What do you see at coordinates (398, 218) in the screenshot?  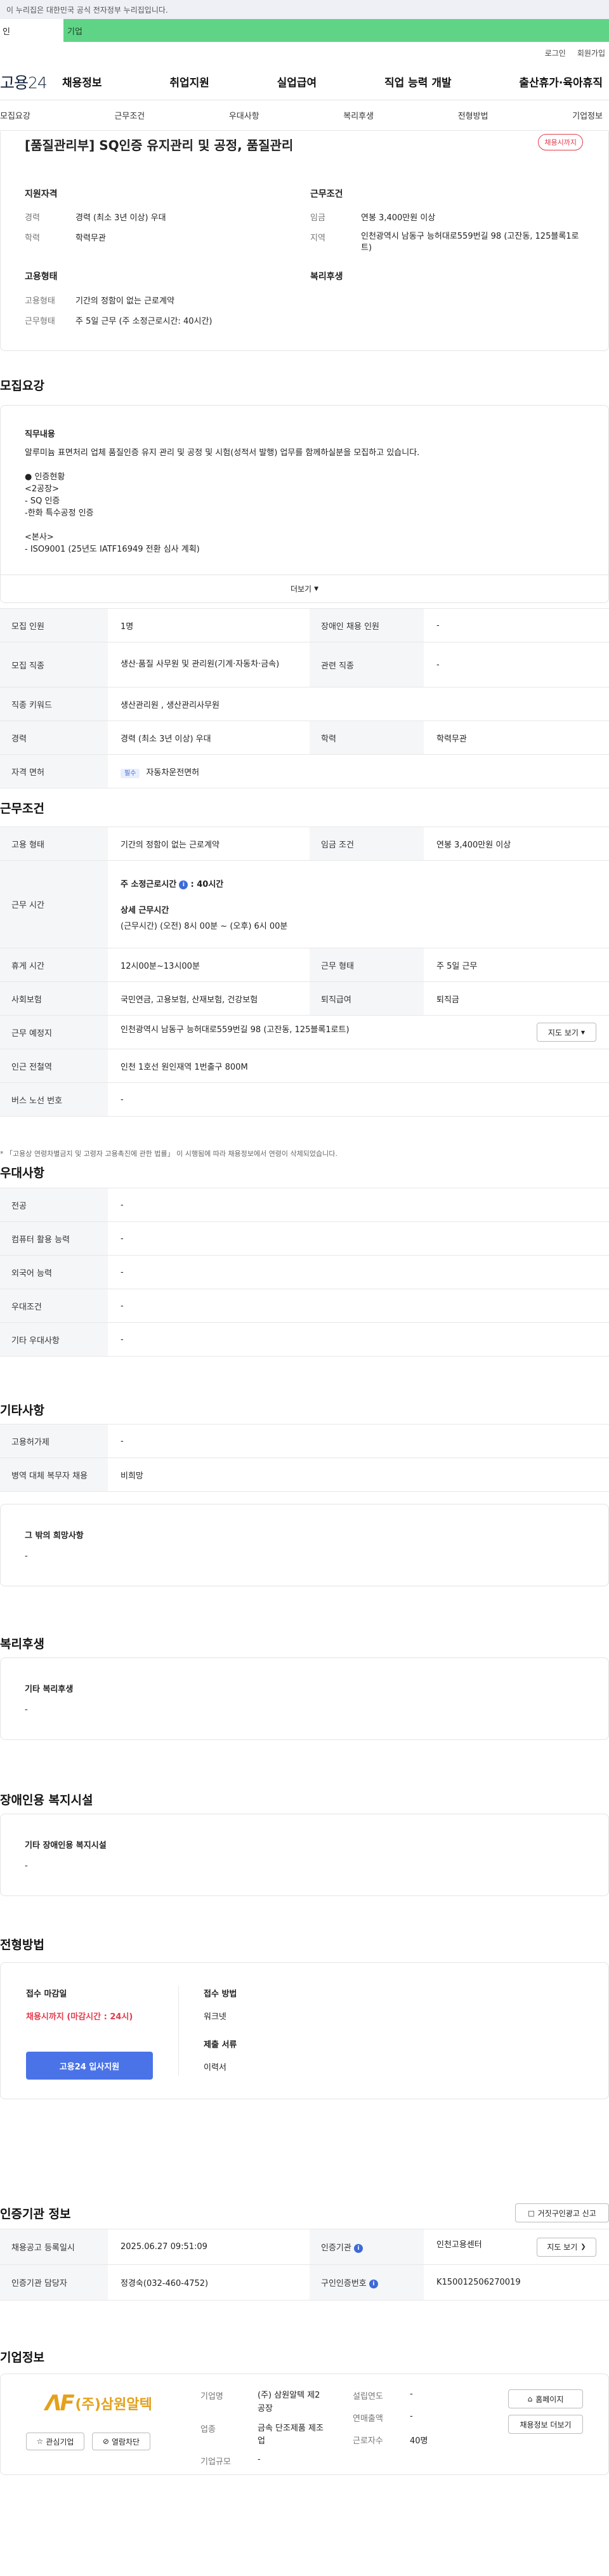 I see `cond-value: 연봉 3,400만원 이상` at bounding box center [398, 218].